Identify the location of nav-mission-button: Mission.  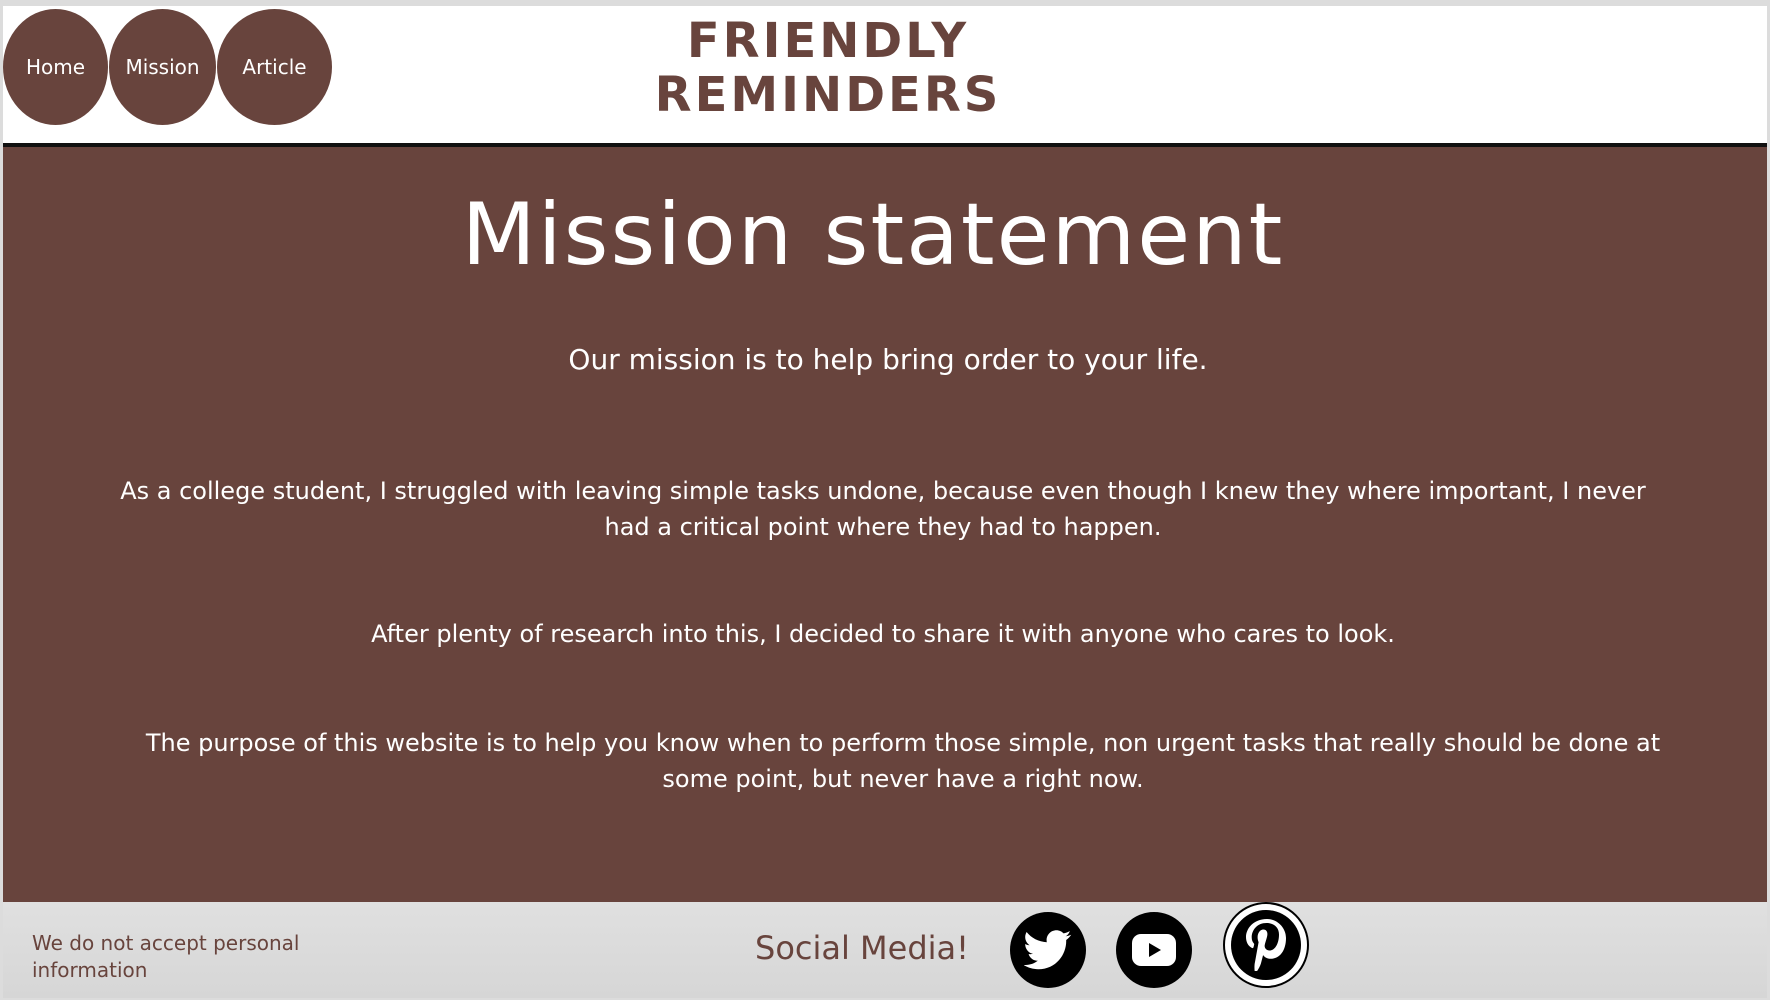
(162, 67).